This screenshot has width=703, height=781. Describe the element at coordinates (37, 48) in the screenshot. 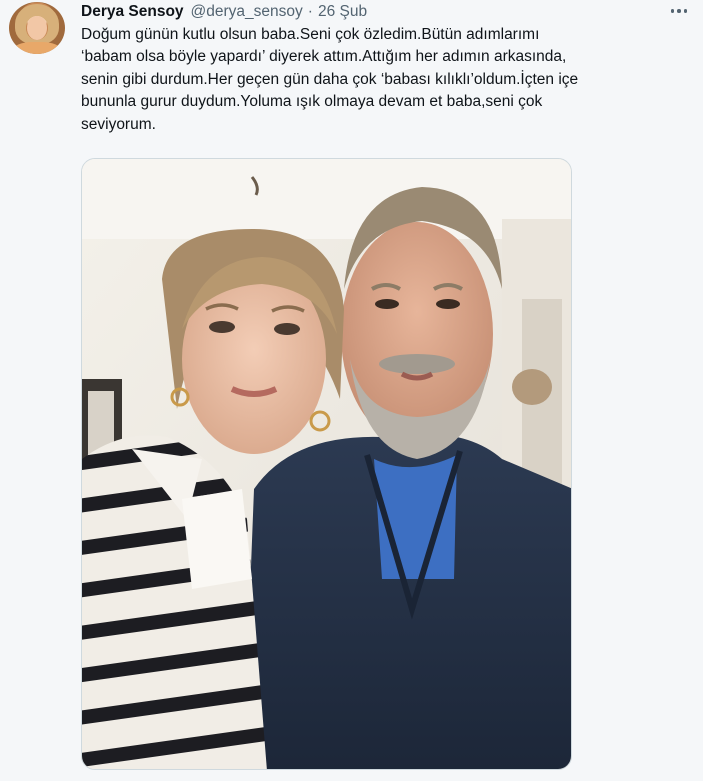

I see `avatar-shirt` at that location.